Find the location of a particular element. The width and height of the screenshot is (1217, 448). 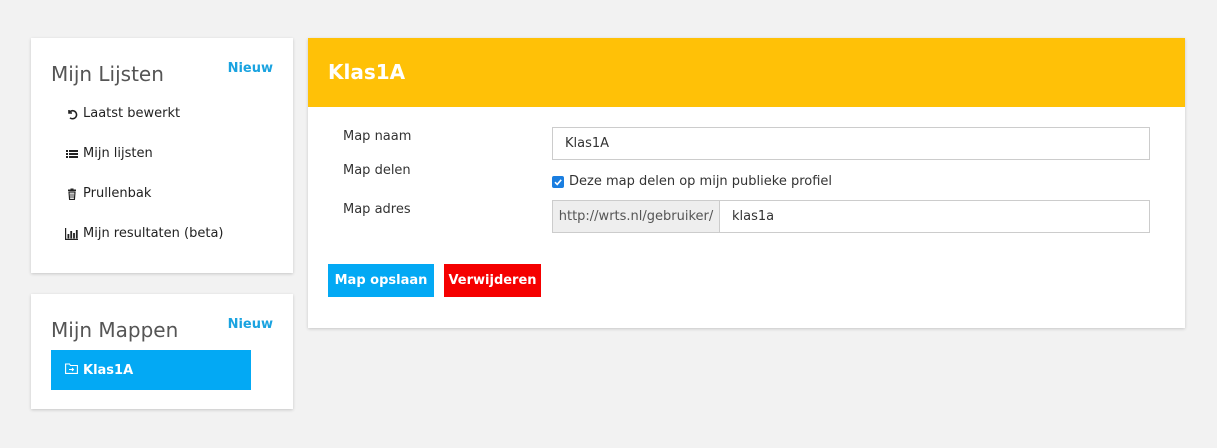

folder-address-label: Map adres is located at coordinates (377, 209).